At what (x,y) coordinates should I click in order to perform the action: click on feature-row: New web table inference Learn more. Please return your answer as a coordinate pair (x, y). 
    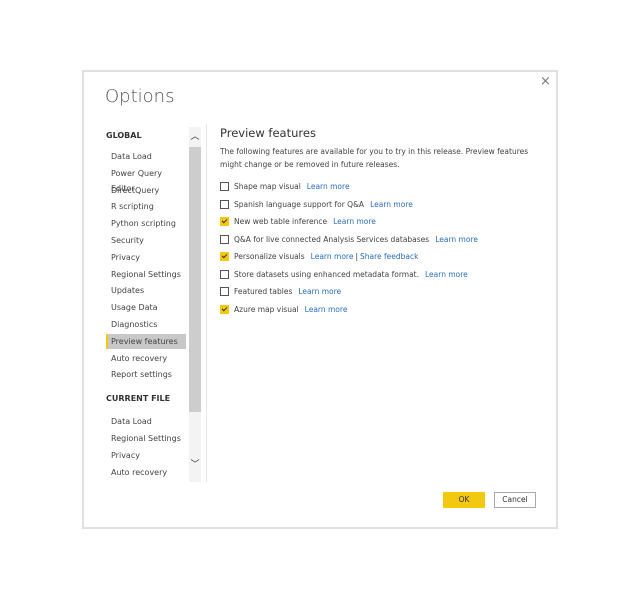
    Looking at the image, I should click on (380, 222).